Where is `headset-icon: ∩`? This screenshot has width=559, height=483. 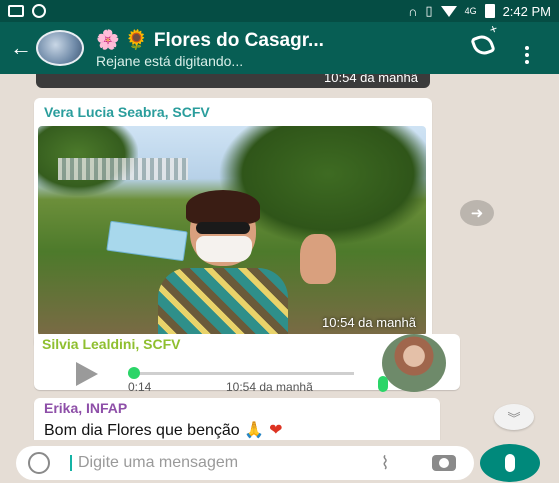 headset-icon: ∩ is located at coordinates (413, 11).